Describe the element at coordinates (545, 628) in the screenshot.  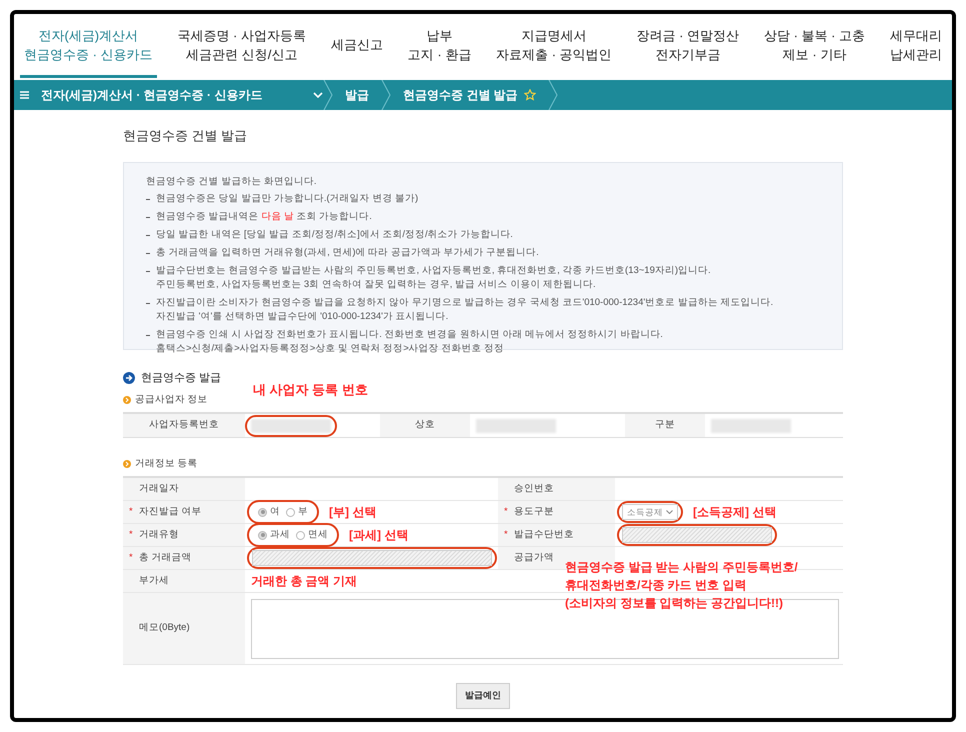
I see `memo-textarea` at that location.